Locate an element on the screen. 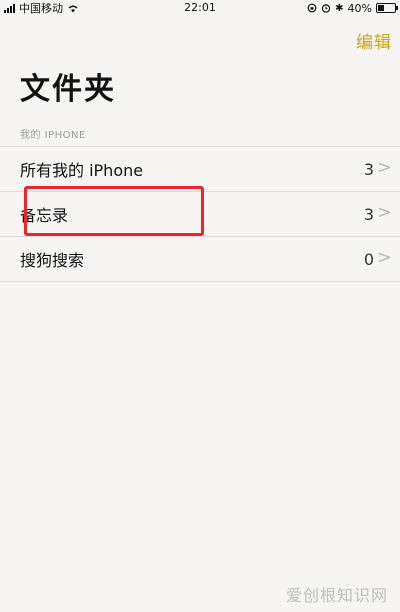 Image resolution: width=400 pixels, height=612 pixels. status-right: ✱ 40% is located at coordinates (352, 8).